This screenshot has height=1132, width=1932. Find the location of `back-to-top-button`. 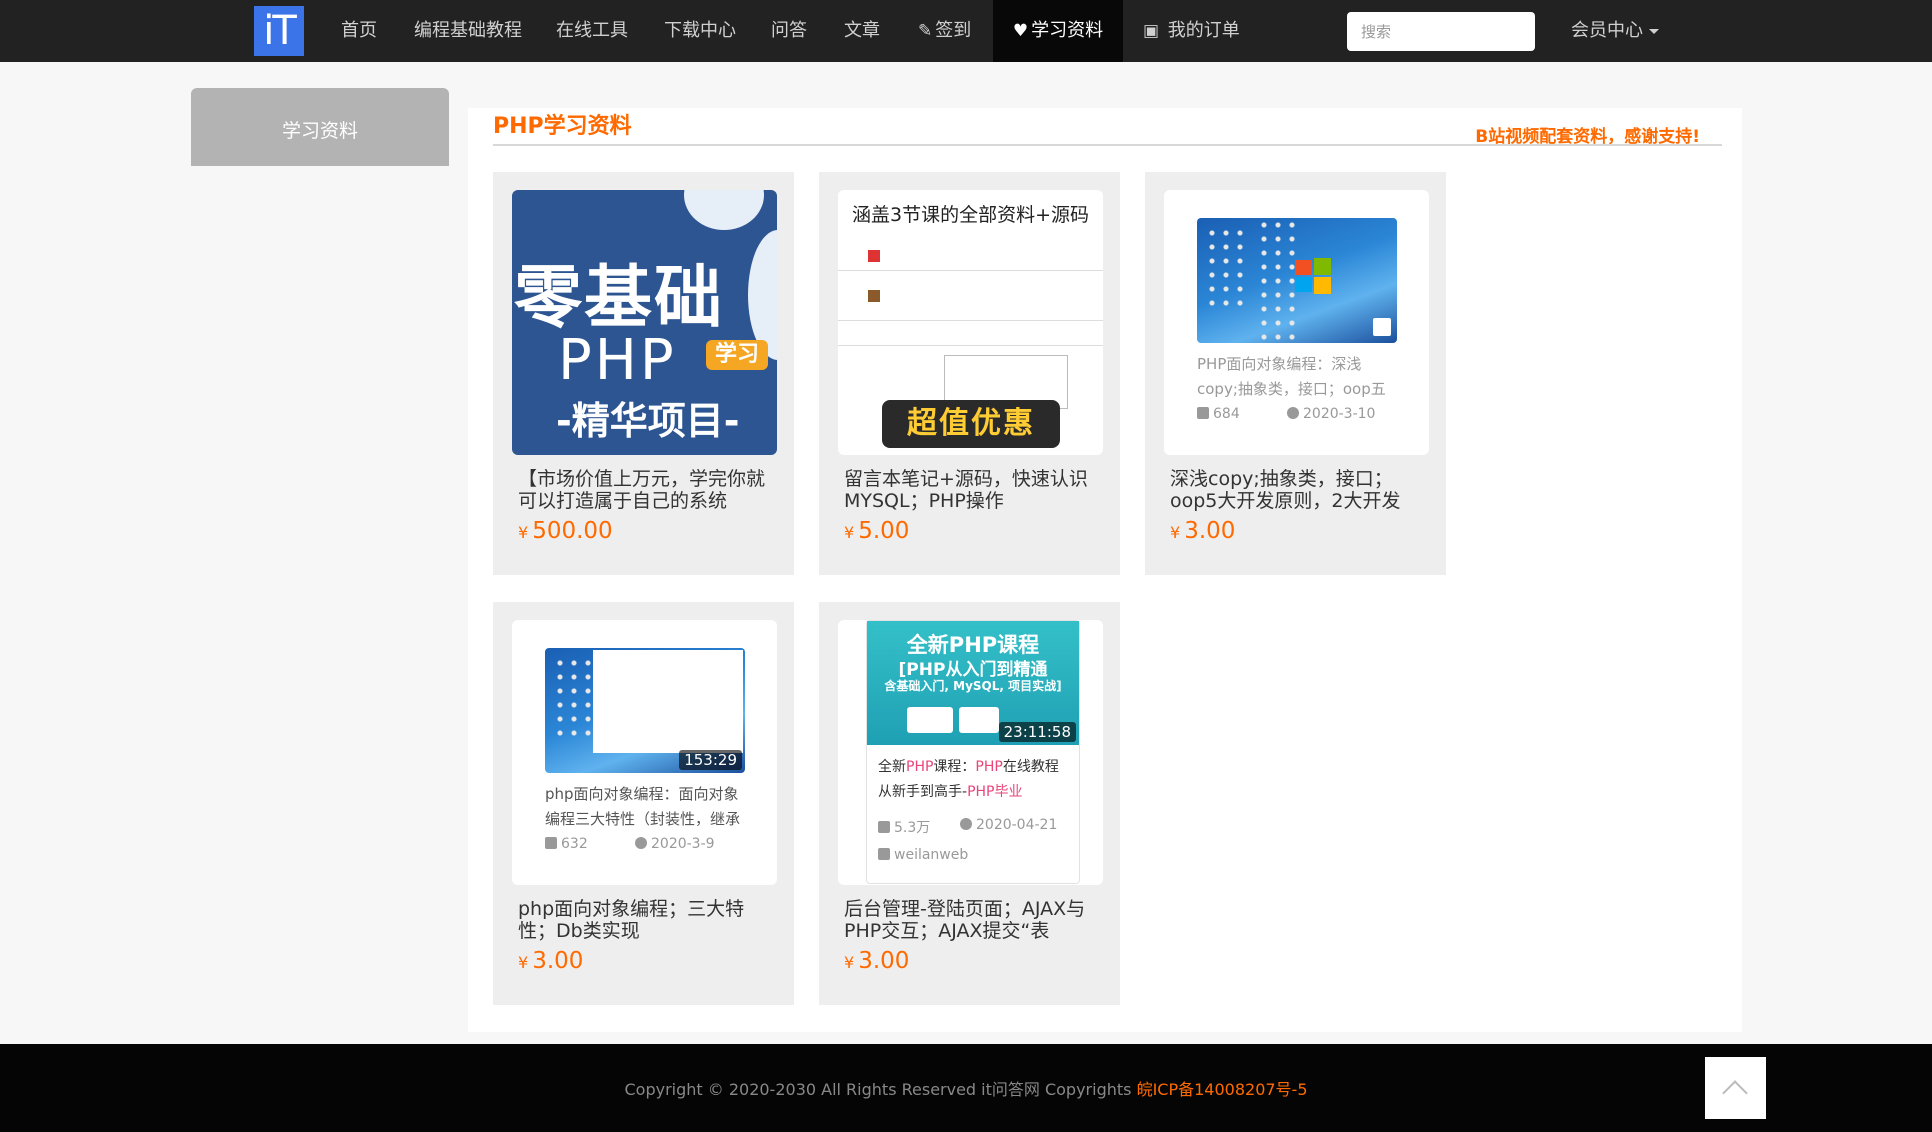

back-to-top-button is located at coordinates (1735, 1088).